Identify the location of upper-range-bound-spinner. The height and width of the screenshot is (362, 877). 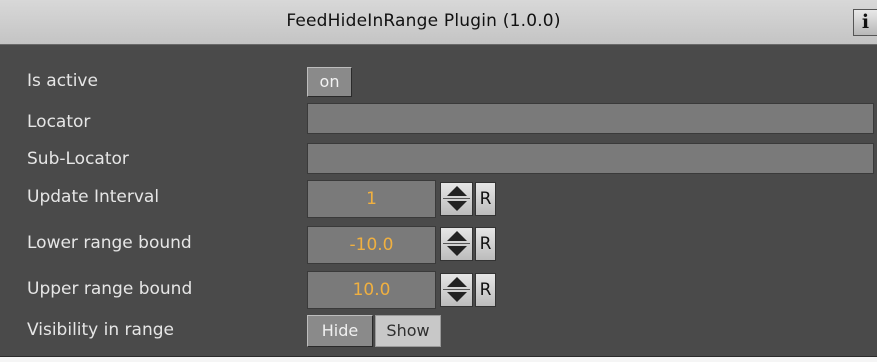
(456, 290).